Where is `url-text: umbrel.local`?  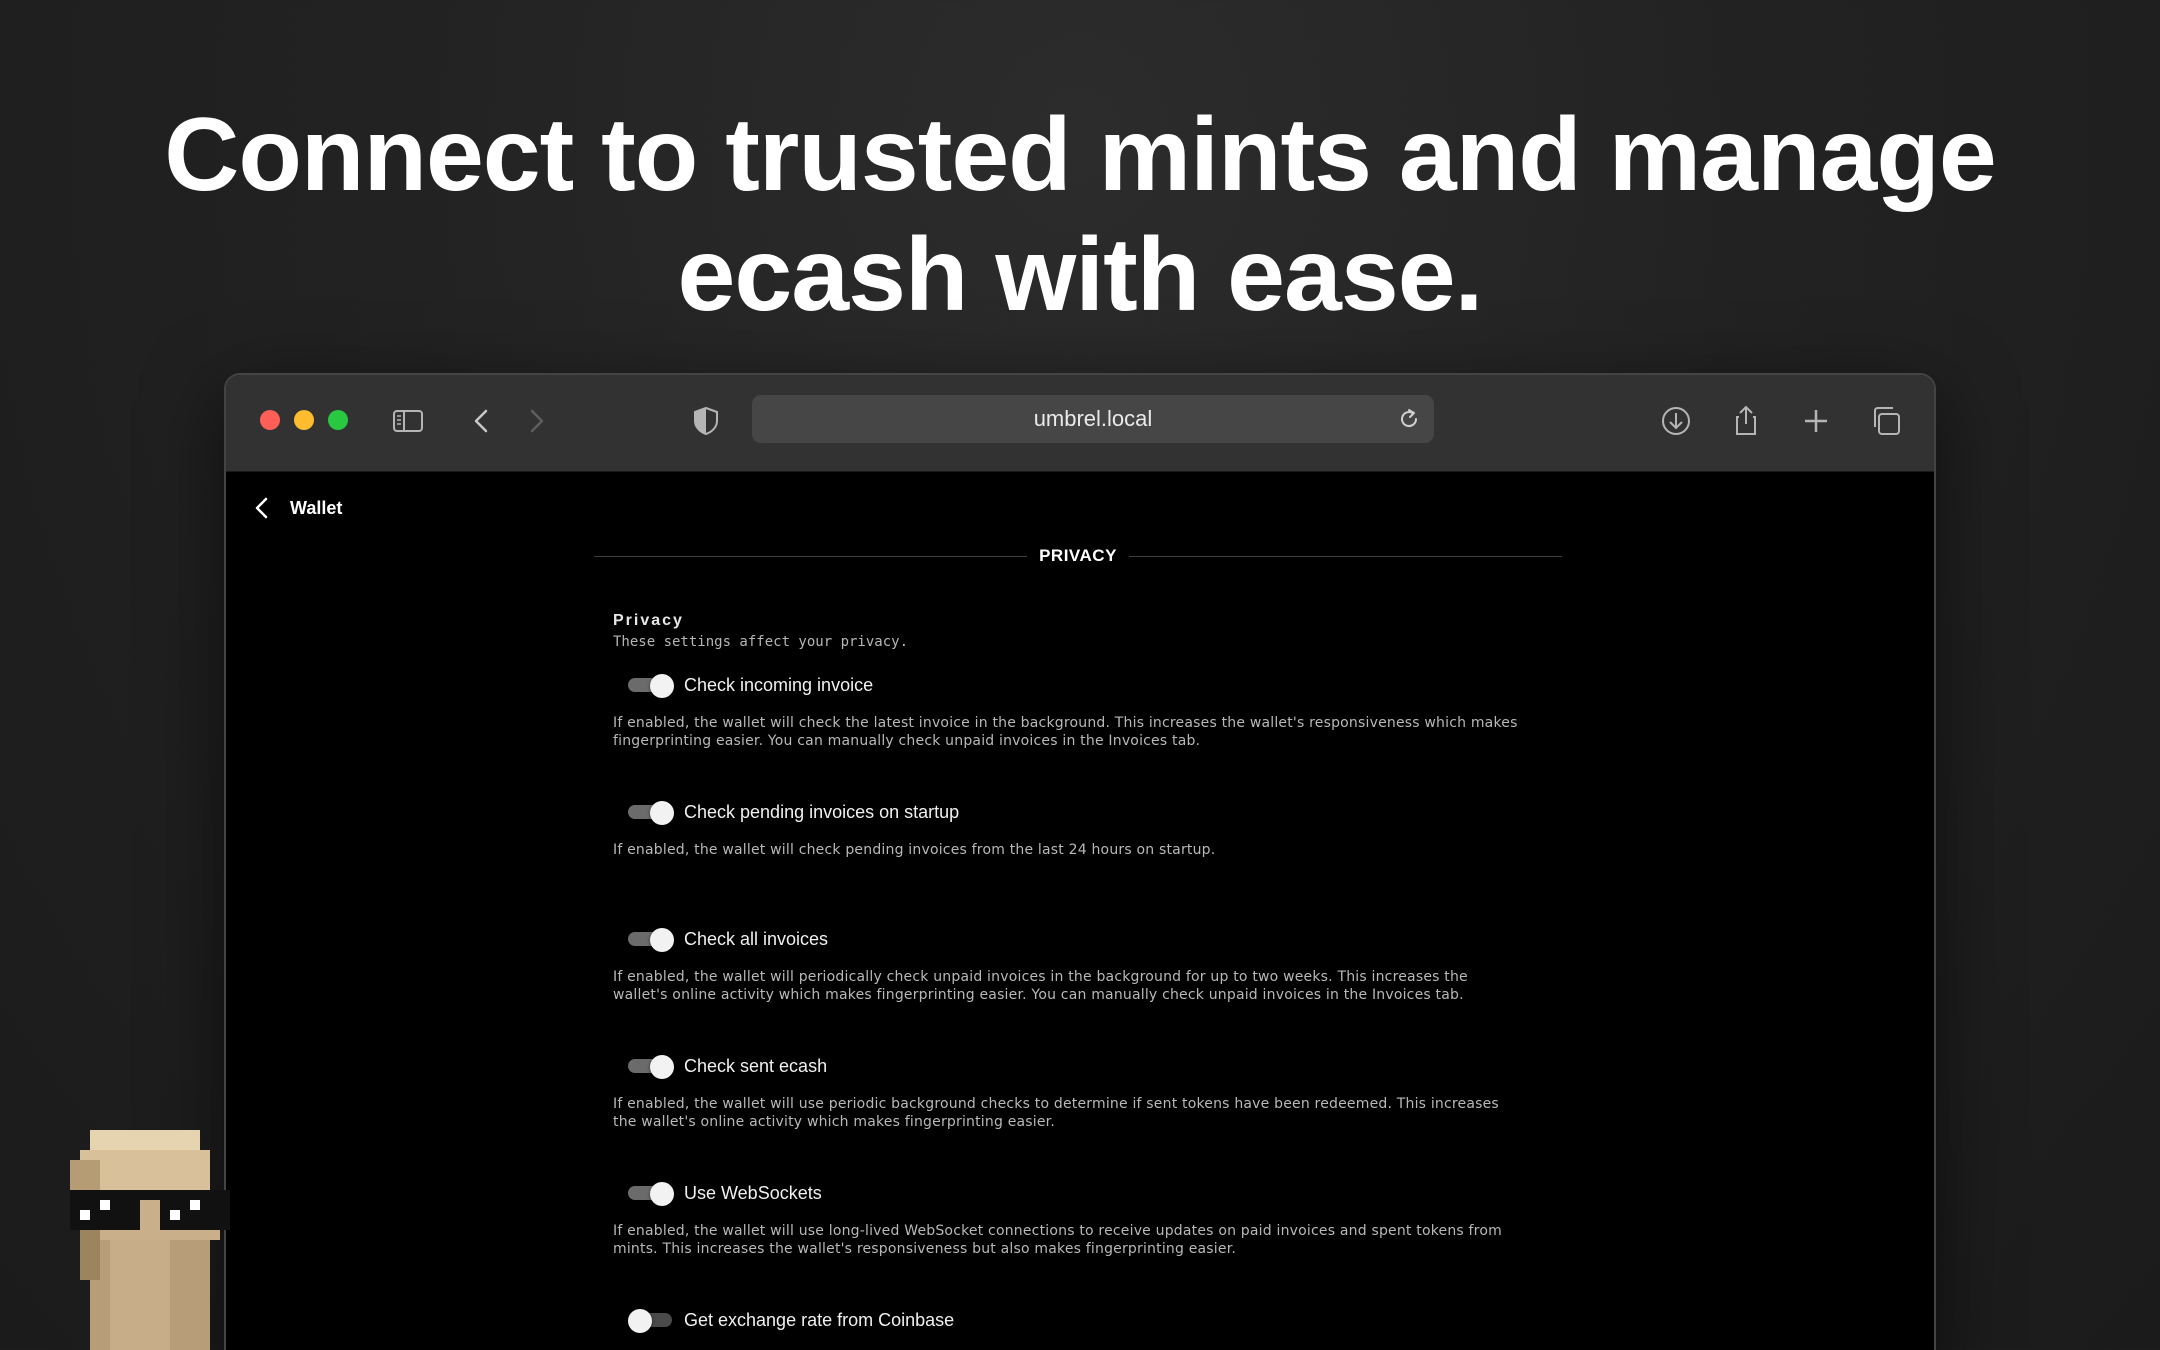
url-text: umbrel.local is located at coordinates (1093, 418).